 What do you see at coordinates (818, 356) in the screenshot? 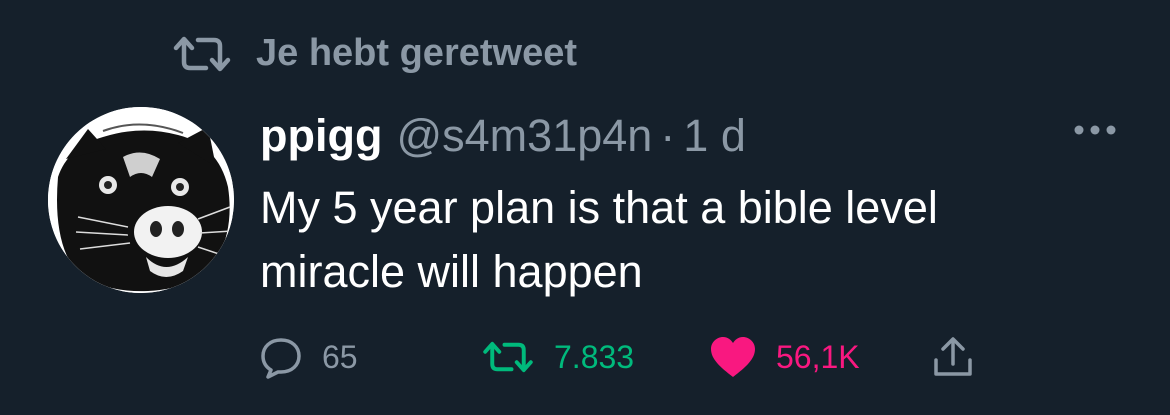
I see `like-count: 56,1K` at bounding box center [818, 356].